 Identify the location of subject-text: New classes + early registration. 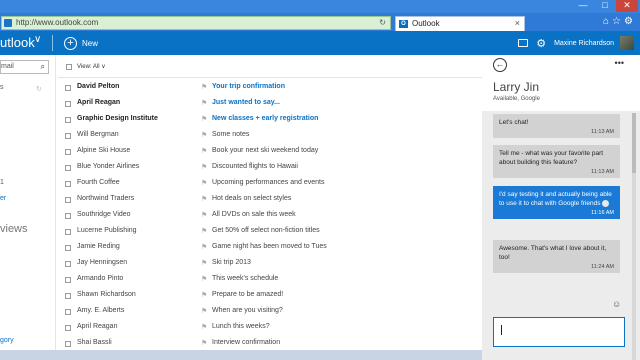
(265, 118).